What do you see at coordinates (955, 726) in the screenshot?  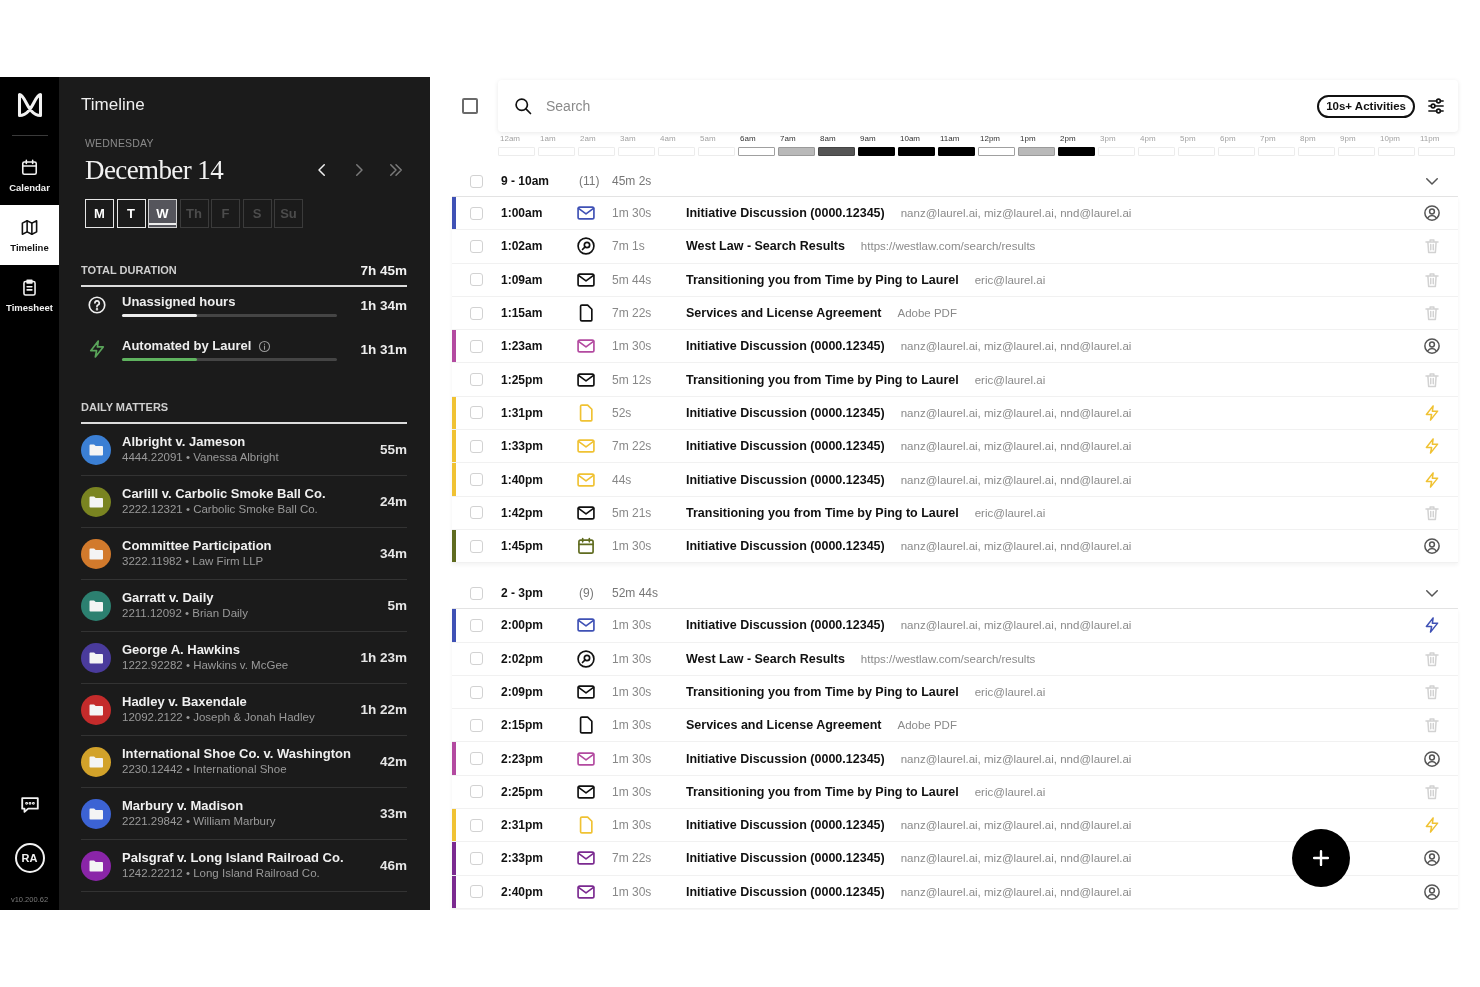 I see `activity-row: 2:15pm 1m 30s Services and License Agreement Adobe PDF` at bounding box center [955, 726].